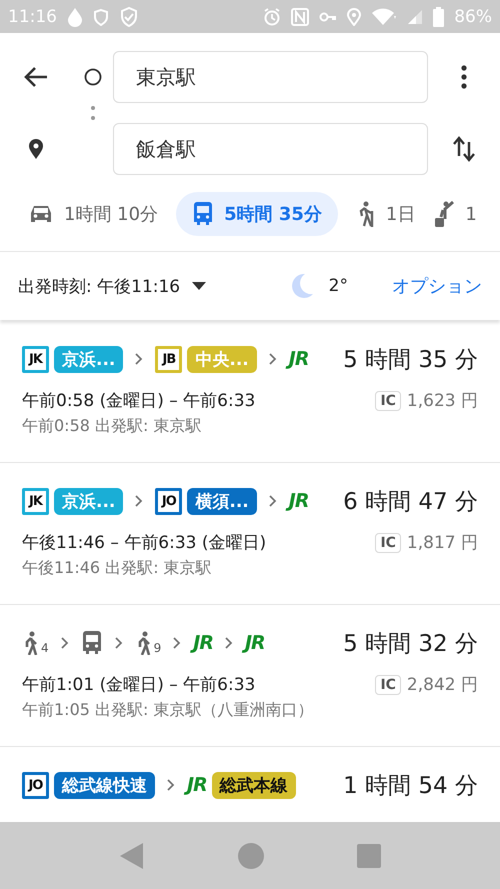  I want to click on travel-mode-tab: 1, so click(455, 214).